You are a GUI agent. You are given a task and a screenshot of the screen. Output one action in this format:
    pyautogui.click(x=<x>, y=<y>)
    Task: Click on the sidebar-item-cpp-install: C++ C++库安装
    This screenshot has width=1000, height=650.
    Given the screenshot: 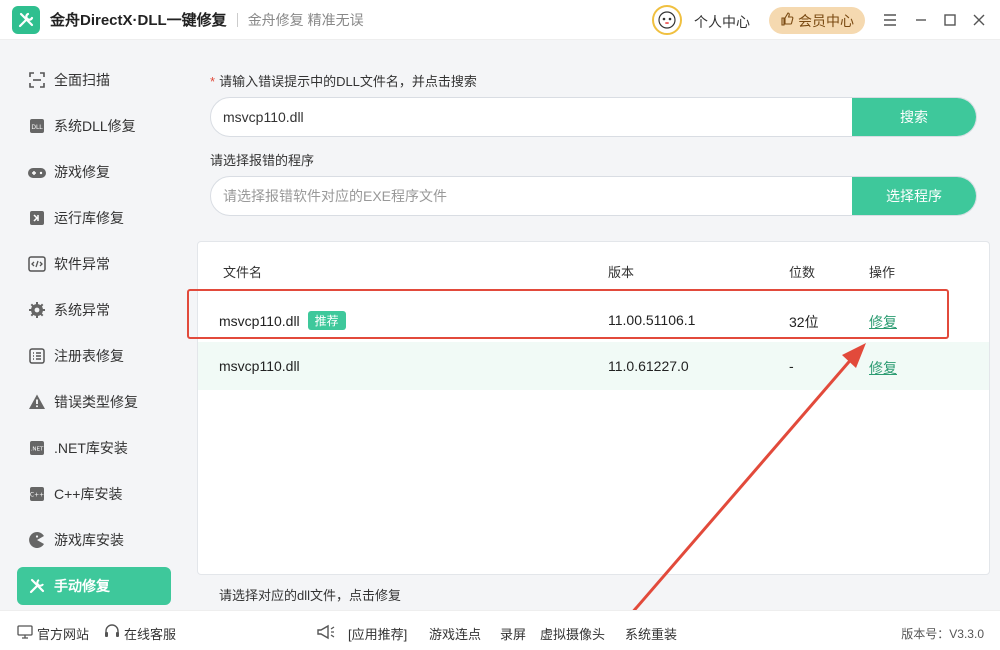 What is the action you would take?
    pyautogui.click(x=94, y=494)
    